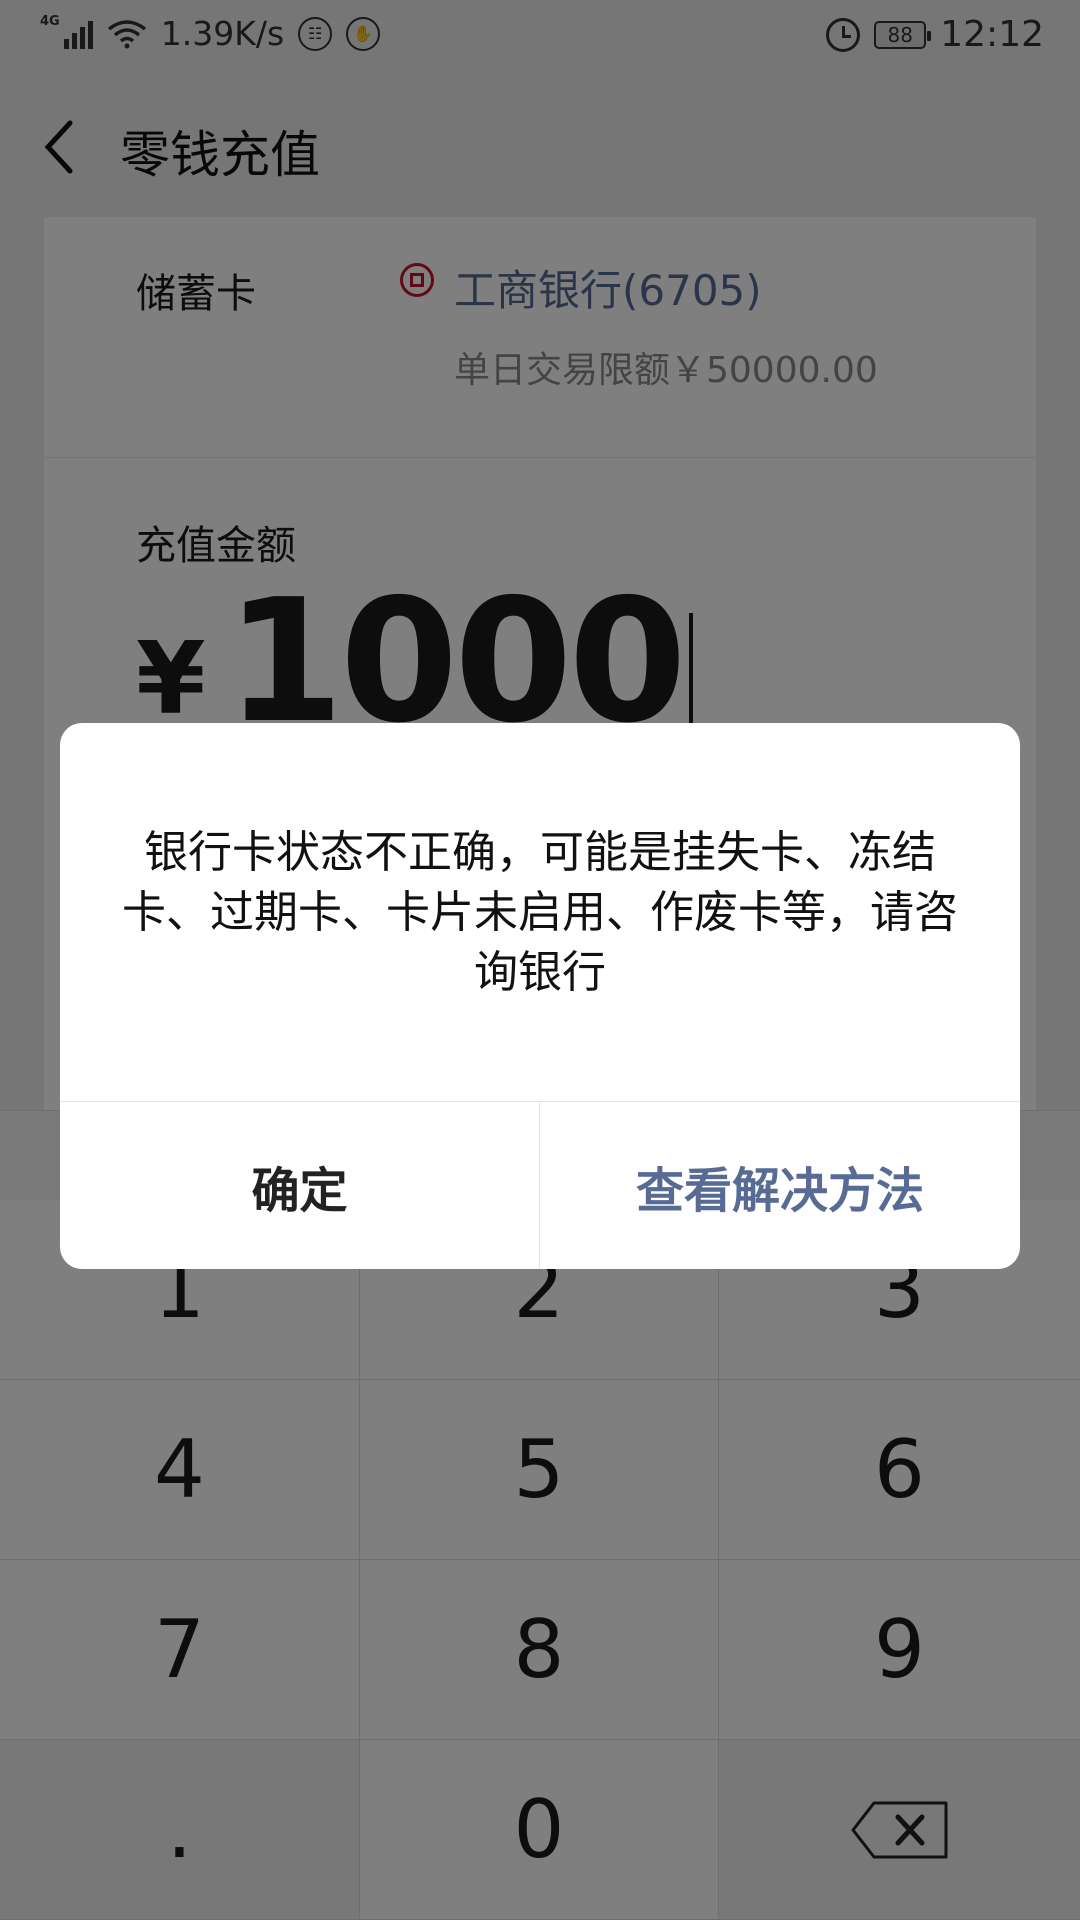 The height and width of the screenshot is (1920, 1080). What do you see at coordinates (780, 1185) in the screenshot?
I see `view-solution-button: 查看解决方法` at bounding box center [780, 1185].